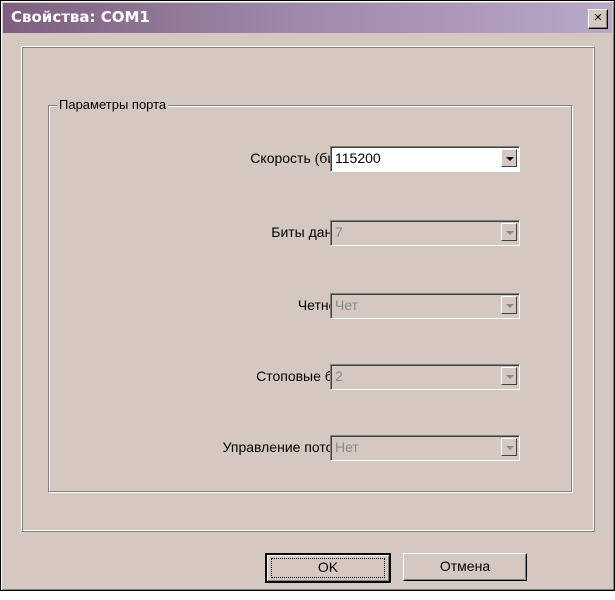  What do you see at coordinates (509, 376) in the screenshot?
I see `stop-bits-dropdown-arrow-icon` at bounding box center [509, 376].